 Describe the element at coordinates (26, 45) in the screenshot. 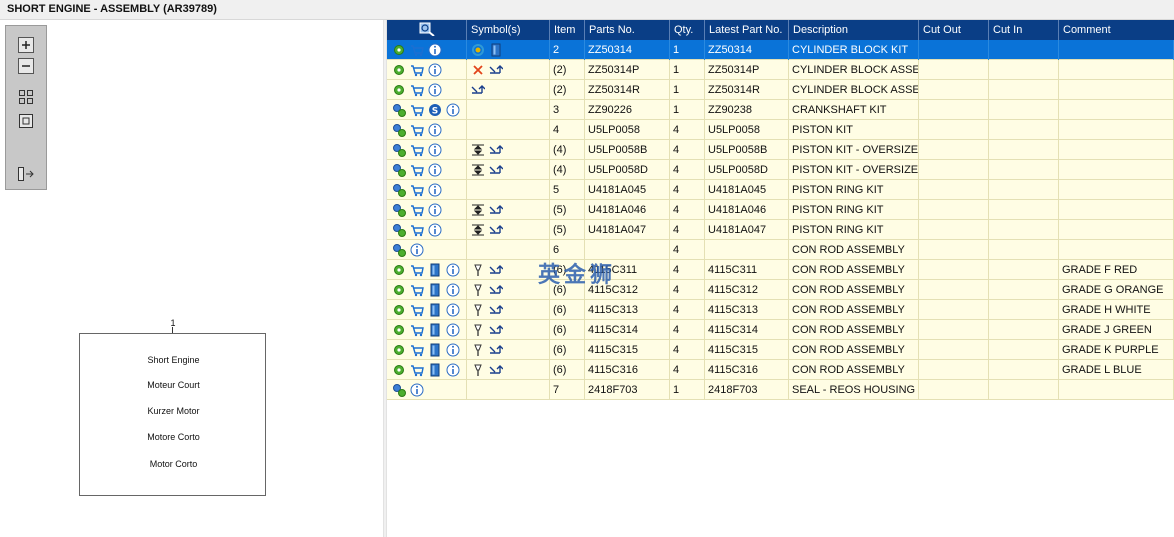

I see `zoom-in-button` at that location.